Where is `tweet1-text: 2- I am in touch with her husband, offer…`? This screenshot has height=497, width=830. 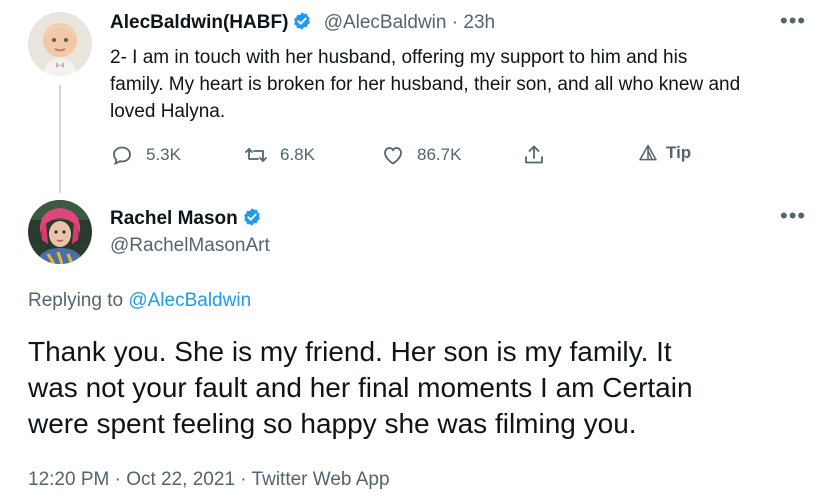 tweet1-text: 2- I am in touch with her husband, offer… is located at coordinates (425, 84).